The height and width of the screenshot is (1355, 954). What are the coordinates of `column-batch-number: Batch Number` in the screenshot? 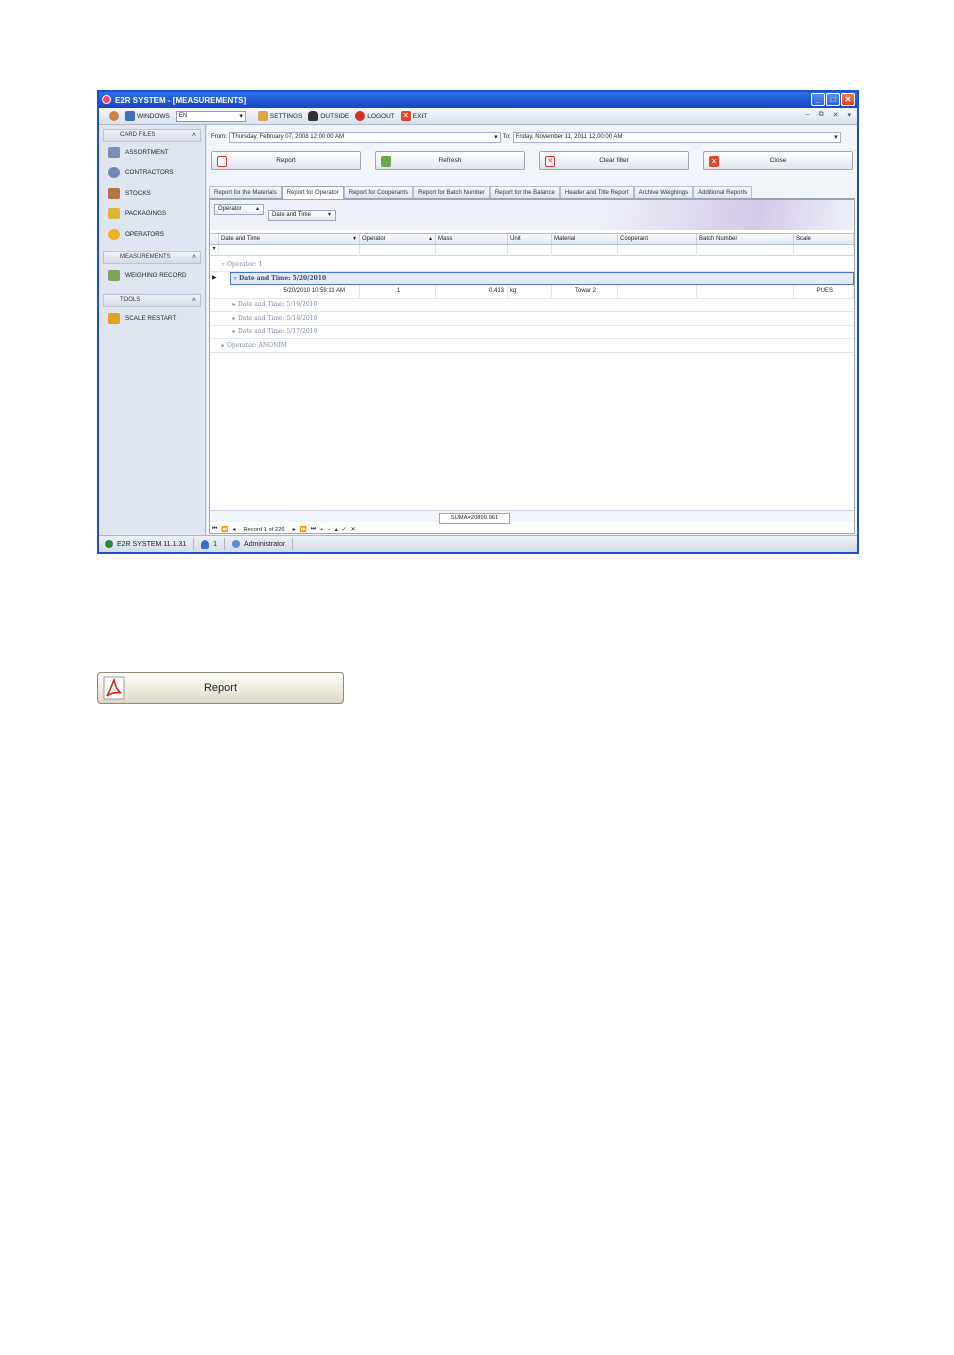 It's located at (745, 239).